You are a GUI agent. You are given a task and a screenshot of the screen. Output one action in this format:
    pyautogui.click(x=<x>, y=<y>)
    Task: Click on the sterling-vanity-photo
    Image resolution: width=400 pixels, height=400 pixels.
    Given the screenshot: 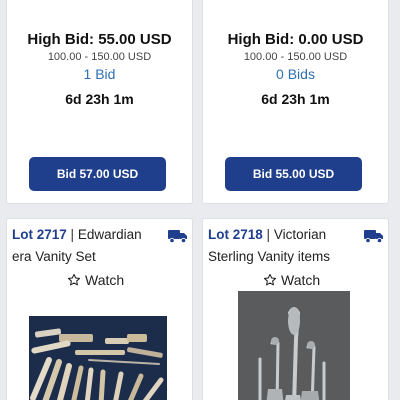 What is the action you would take?
    pyautogui.click(x=294, y=345)
    